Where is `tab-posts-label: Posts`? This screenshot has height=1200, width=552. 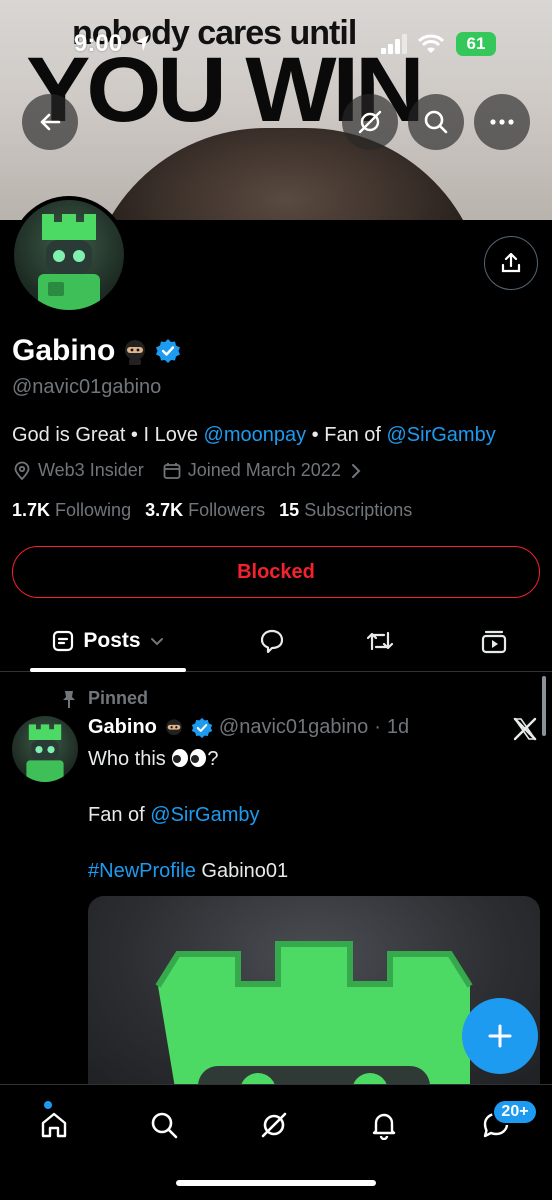 tab-posts-label: Posts is located at coordinates (112, 640).